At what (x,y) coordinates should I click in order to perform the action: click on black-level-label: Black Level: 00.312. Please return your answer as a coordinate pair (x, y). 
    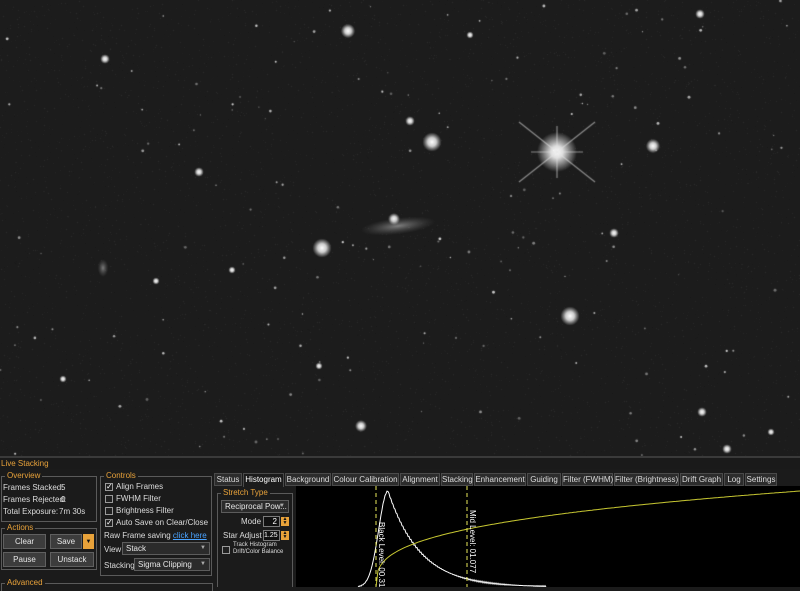
    Looking at the image, I should click on (381, 554).